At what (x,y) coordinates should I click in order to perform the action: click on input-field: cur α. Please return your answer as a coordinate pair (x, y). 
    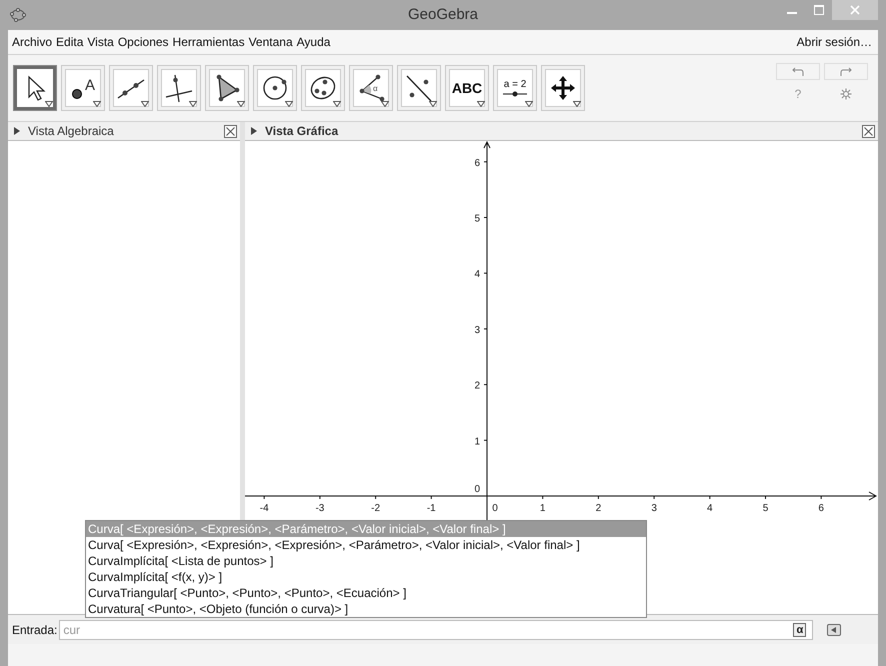
    Looking at the image, I should click on (436, 630).